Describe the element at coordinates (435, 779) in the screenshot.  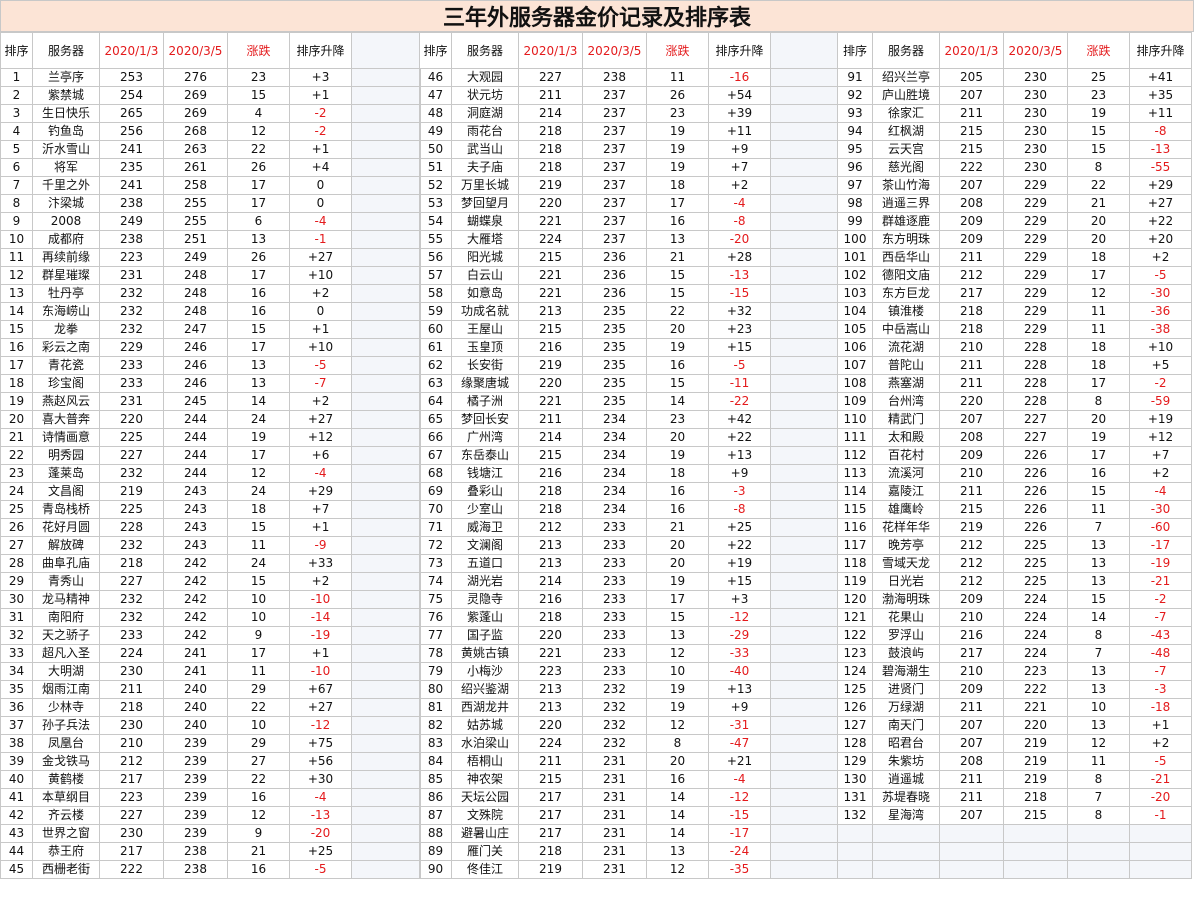
I see `rank-cell: 85` at that location.